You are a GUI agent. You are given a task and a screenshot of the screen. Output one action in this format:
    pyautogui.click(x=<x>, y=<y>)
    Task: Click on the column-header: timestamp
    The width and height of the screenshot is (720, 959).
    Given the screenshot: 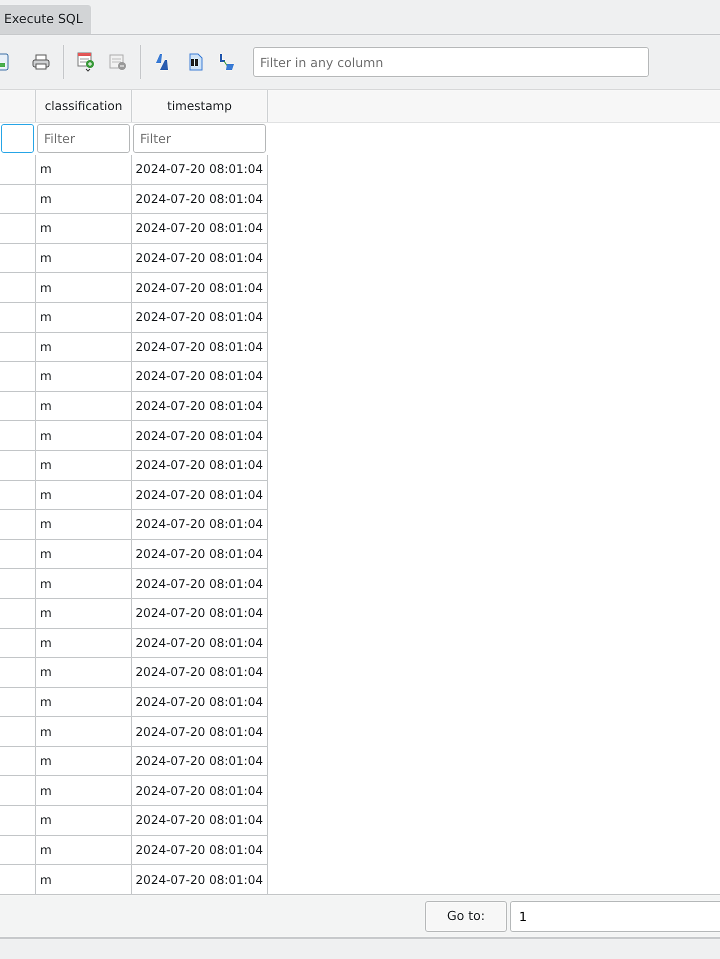 What is the action you would take?
    pyautogui.click(x=199, y=106)
    